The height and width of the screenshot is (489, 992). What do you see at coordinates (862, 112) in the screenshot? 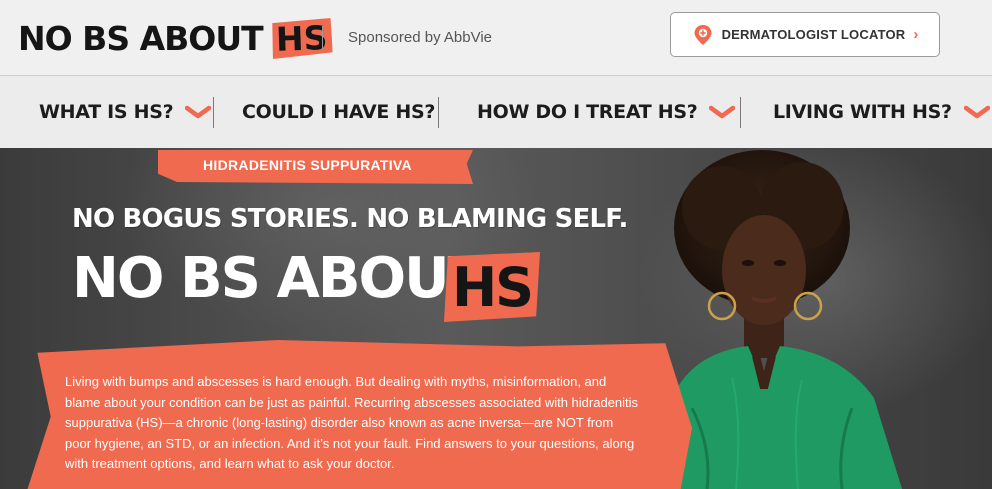
I see `nav-label: LIVING WITH HS?` at bounding box center [862, 112].